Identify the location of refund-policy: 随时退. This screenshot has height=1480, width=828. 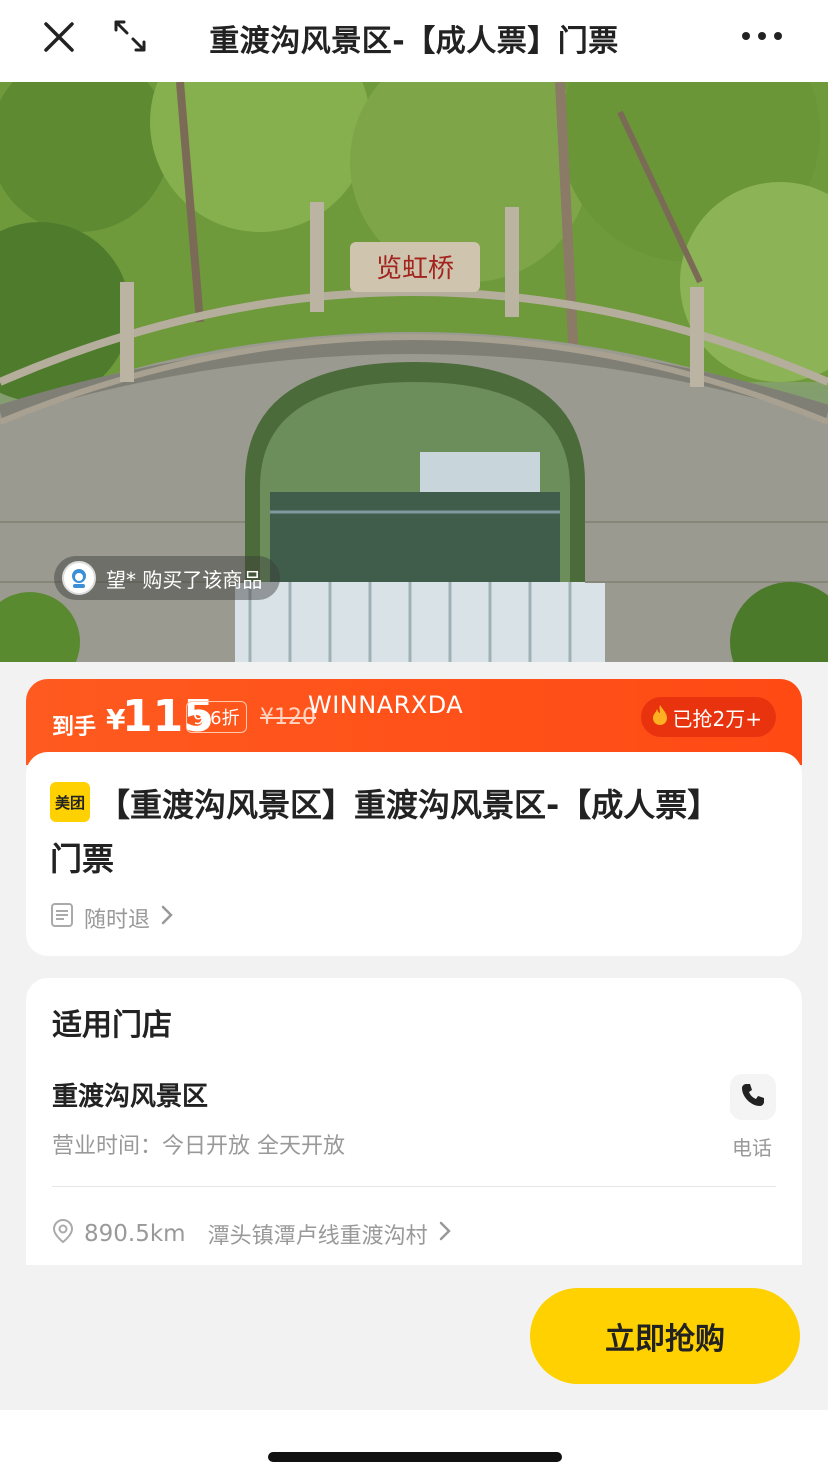
(112, 918).